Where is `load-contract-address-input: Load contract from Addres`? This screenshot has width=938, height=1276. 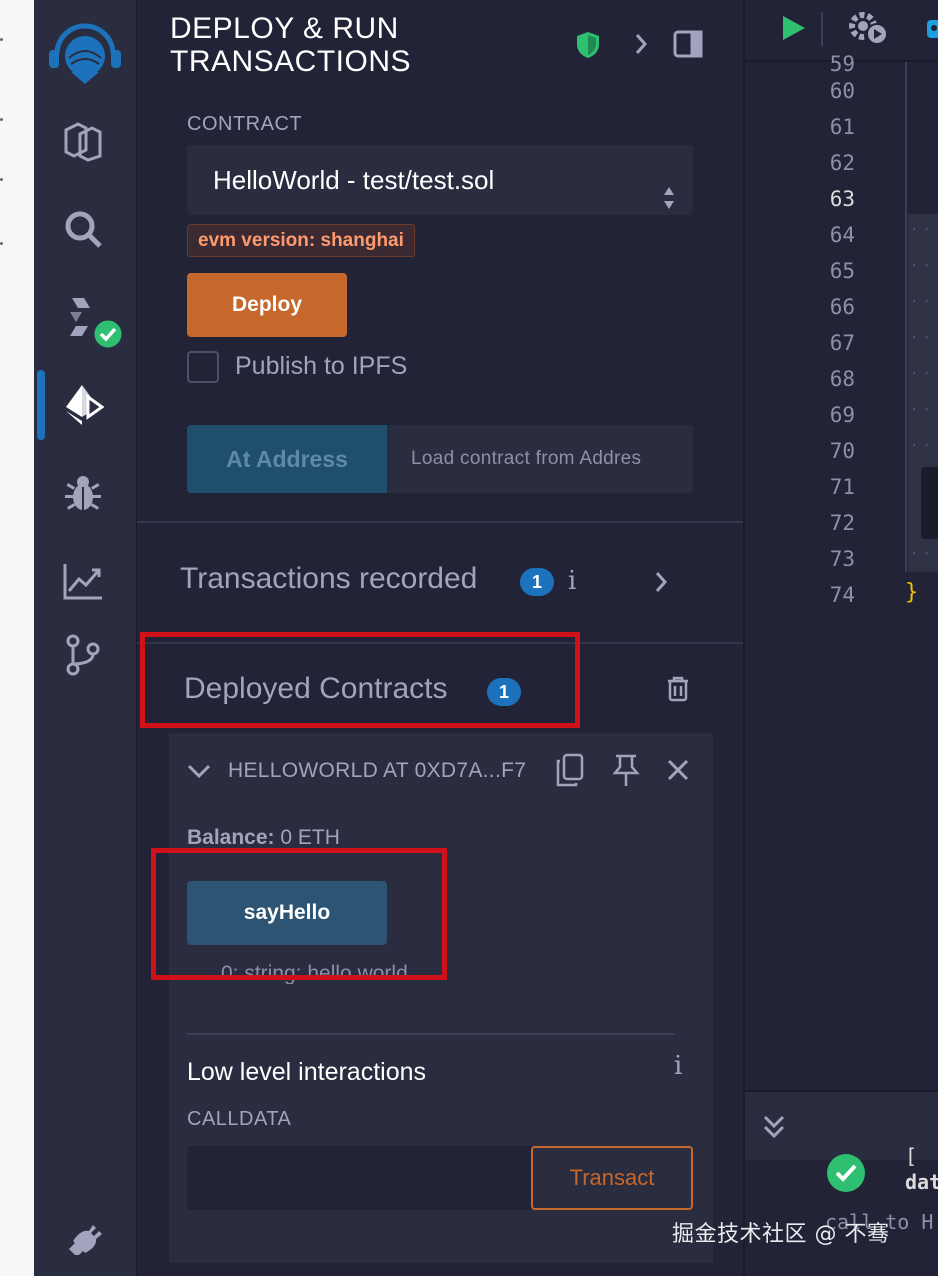
load-contract-address-input: Load contract from Addres is located at coordinates (540, 459).